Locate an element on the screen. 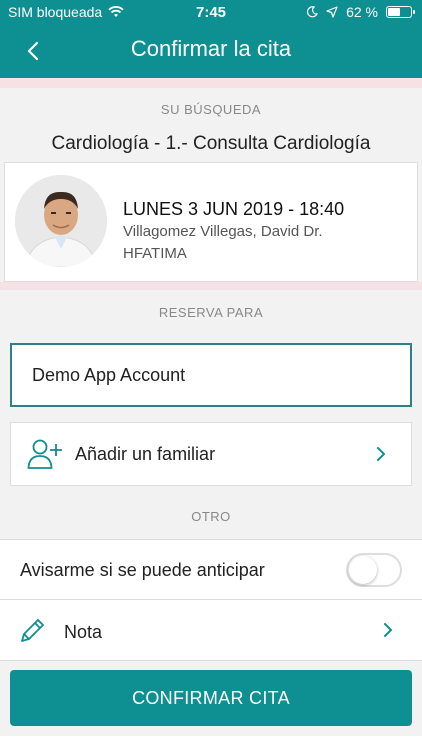  toggle-knob is located at coordinates (363, 570).